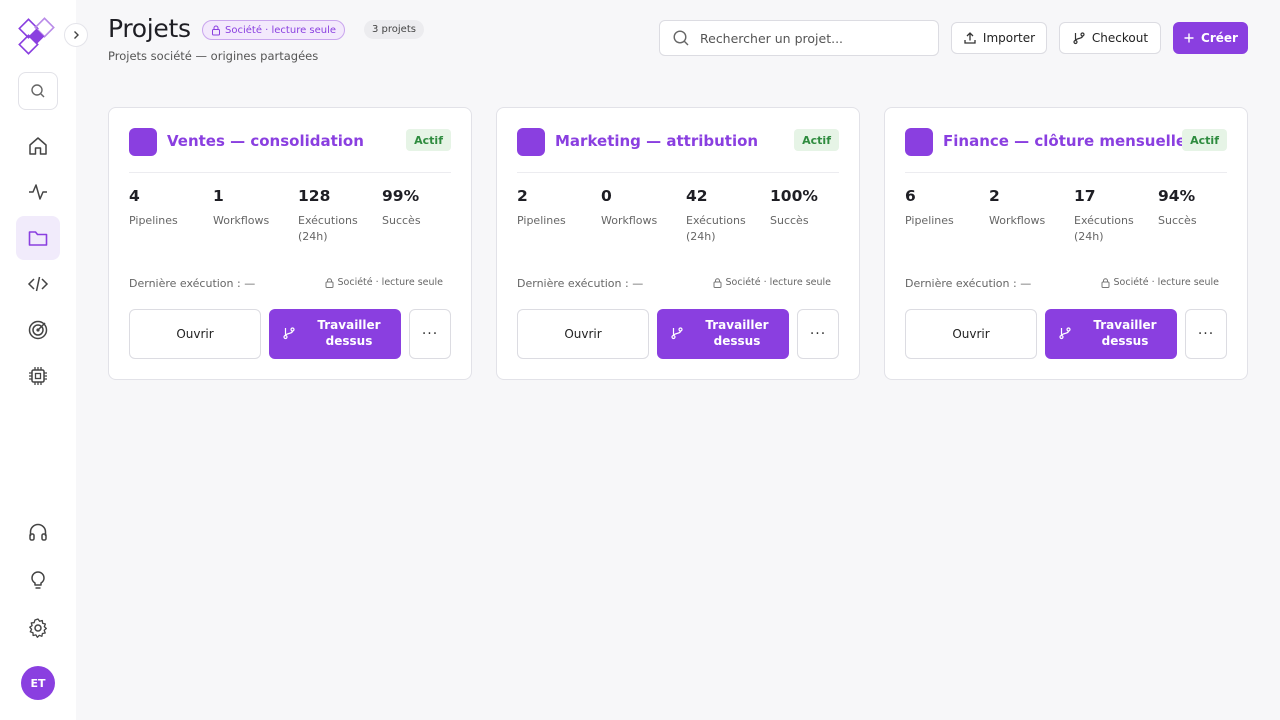 This screenshot has height=720, width=1280. I want to click on sidebar-item-targets, so click(38, 330).